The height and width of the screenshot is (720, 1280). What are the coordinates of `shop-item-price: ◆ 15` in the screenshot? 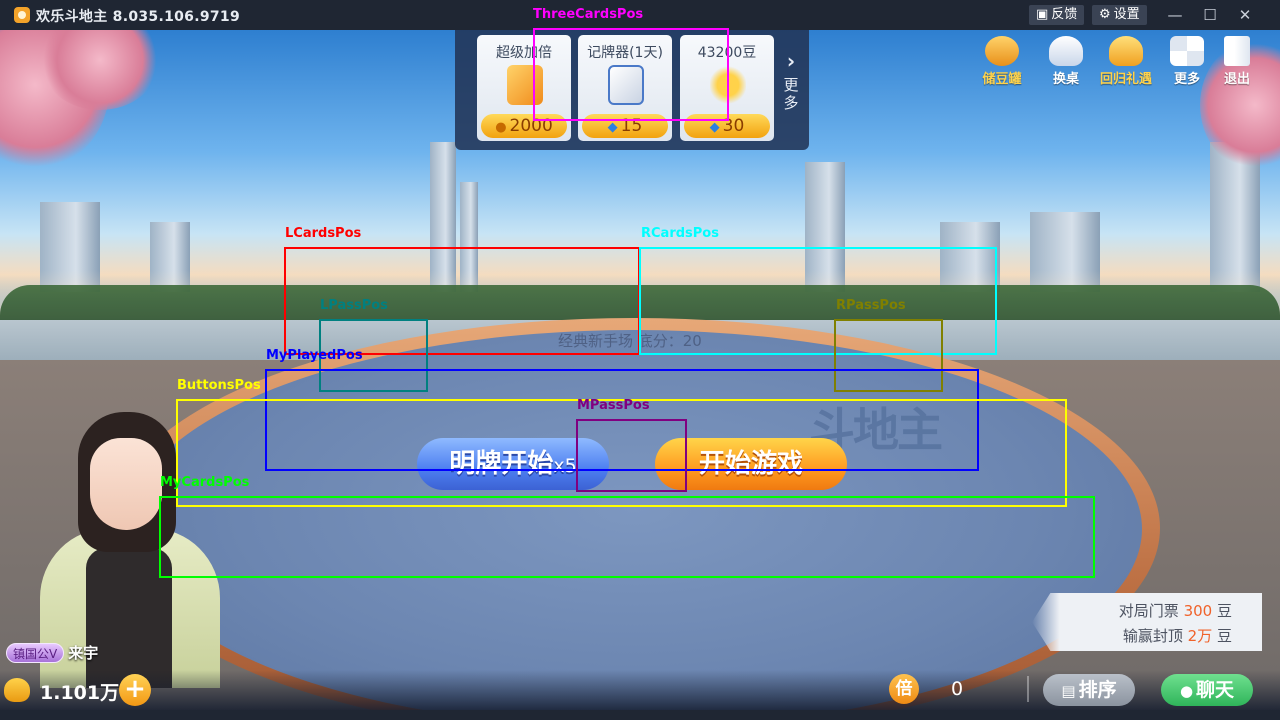 It's located at (625, 126).